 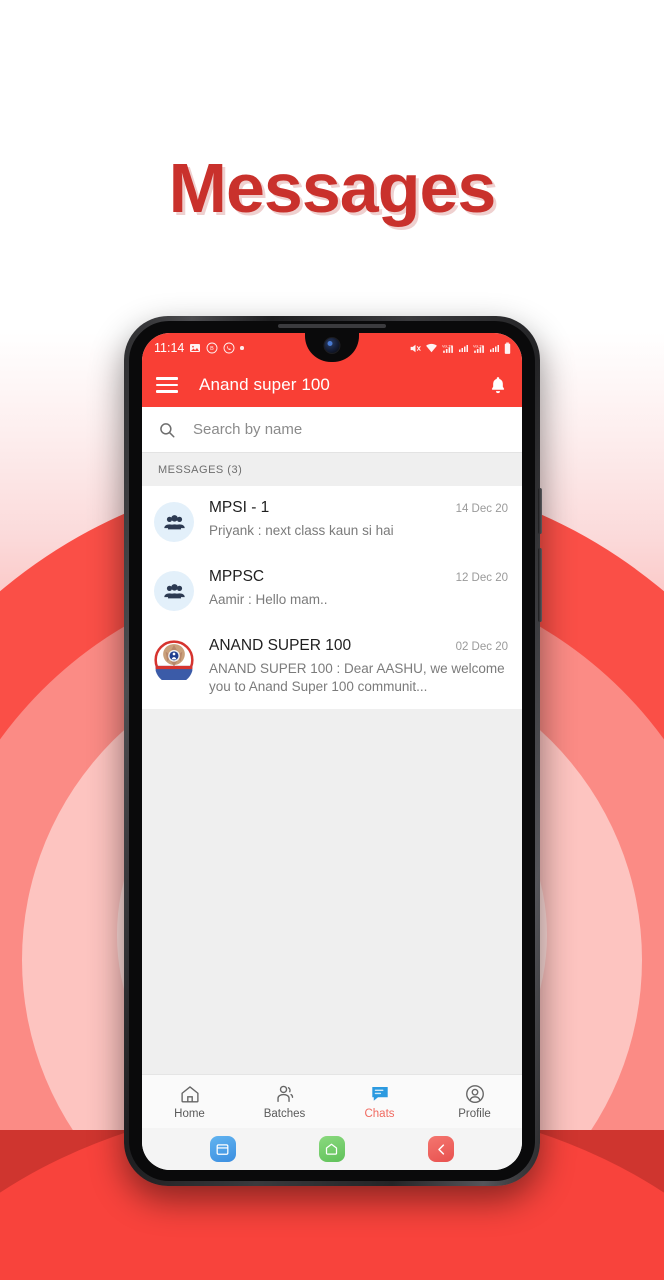 I want to click on nav-item-home: Home, so click(x=189, y=1101).